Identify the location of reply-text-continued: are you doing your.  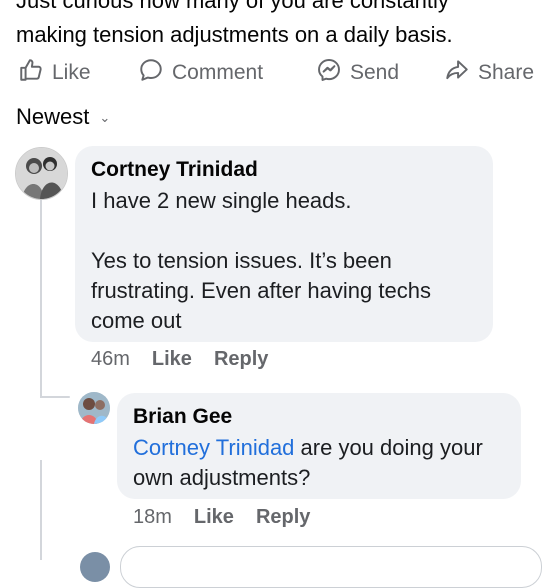
(388, 447).